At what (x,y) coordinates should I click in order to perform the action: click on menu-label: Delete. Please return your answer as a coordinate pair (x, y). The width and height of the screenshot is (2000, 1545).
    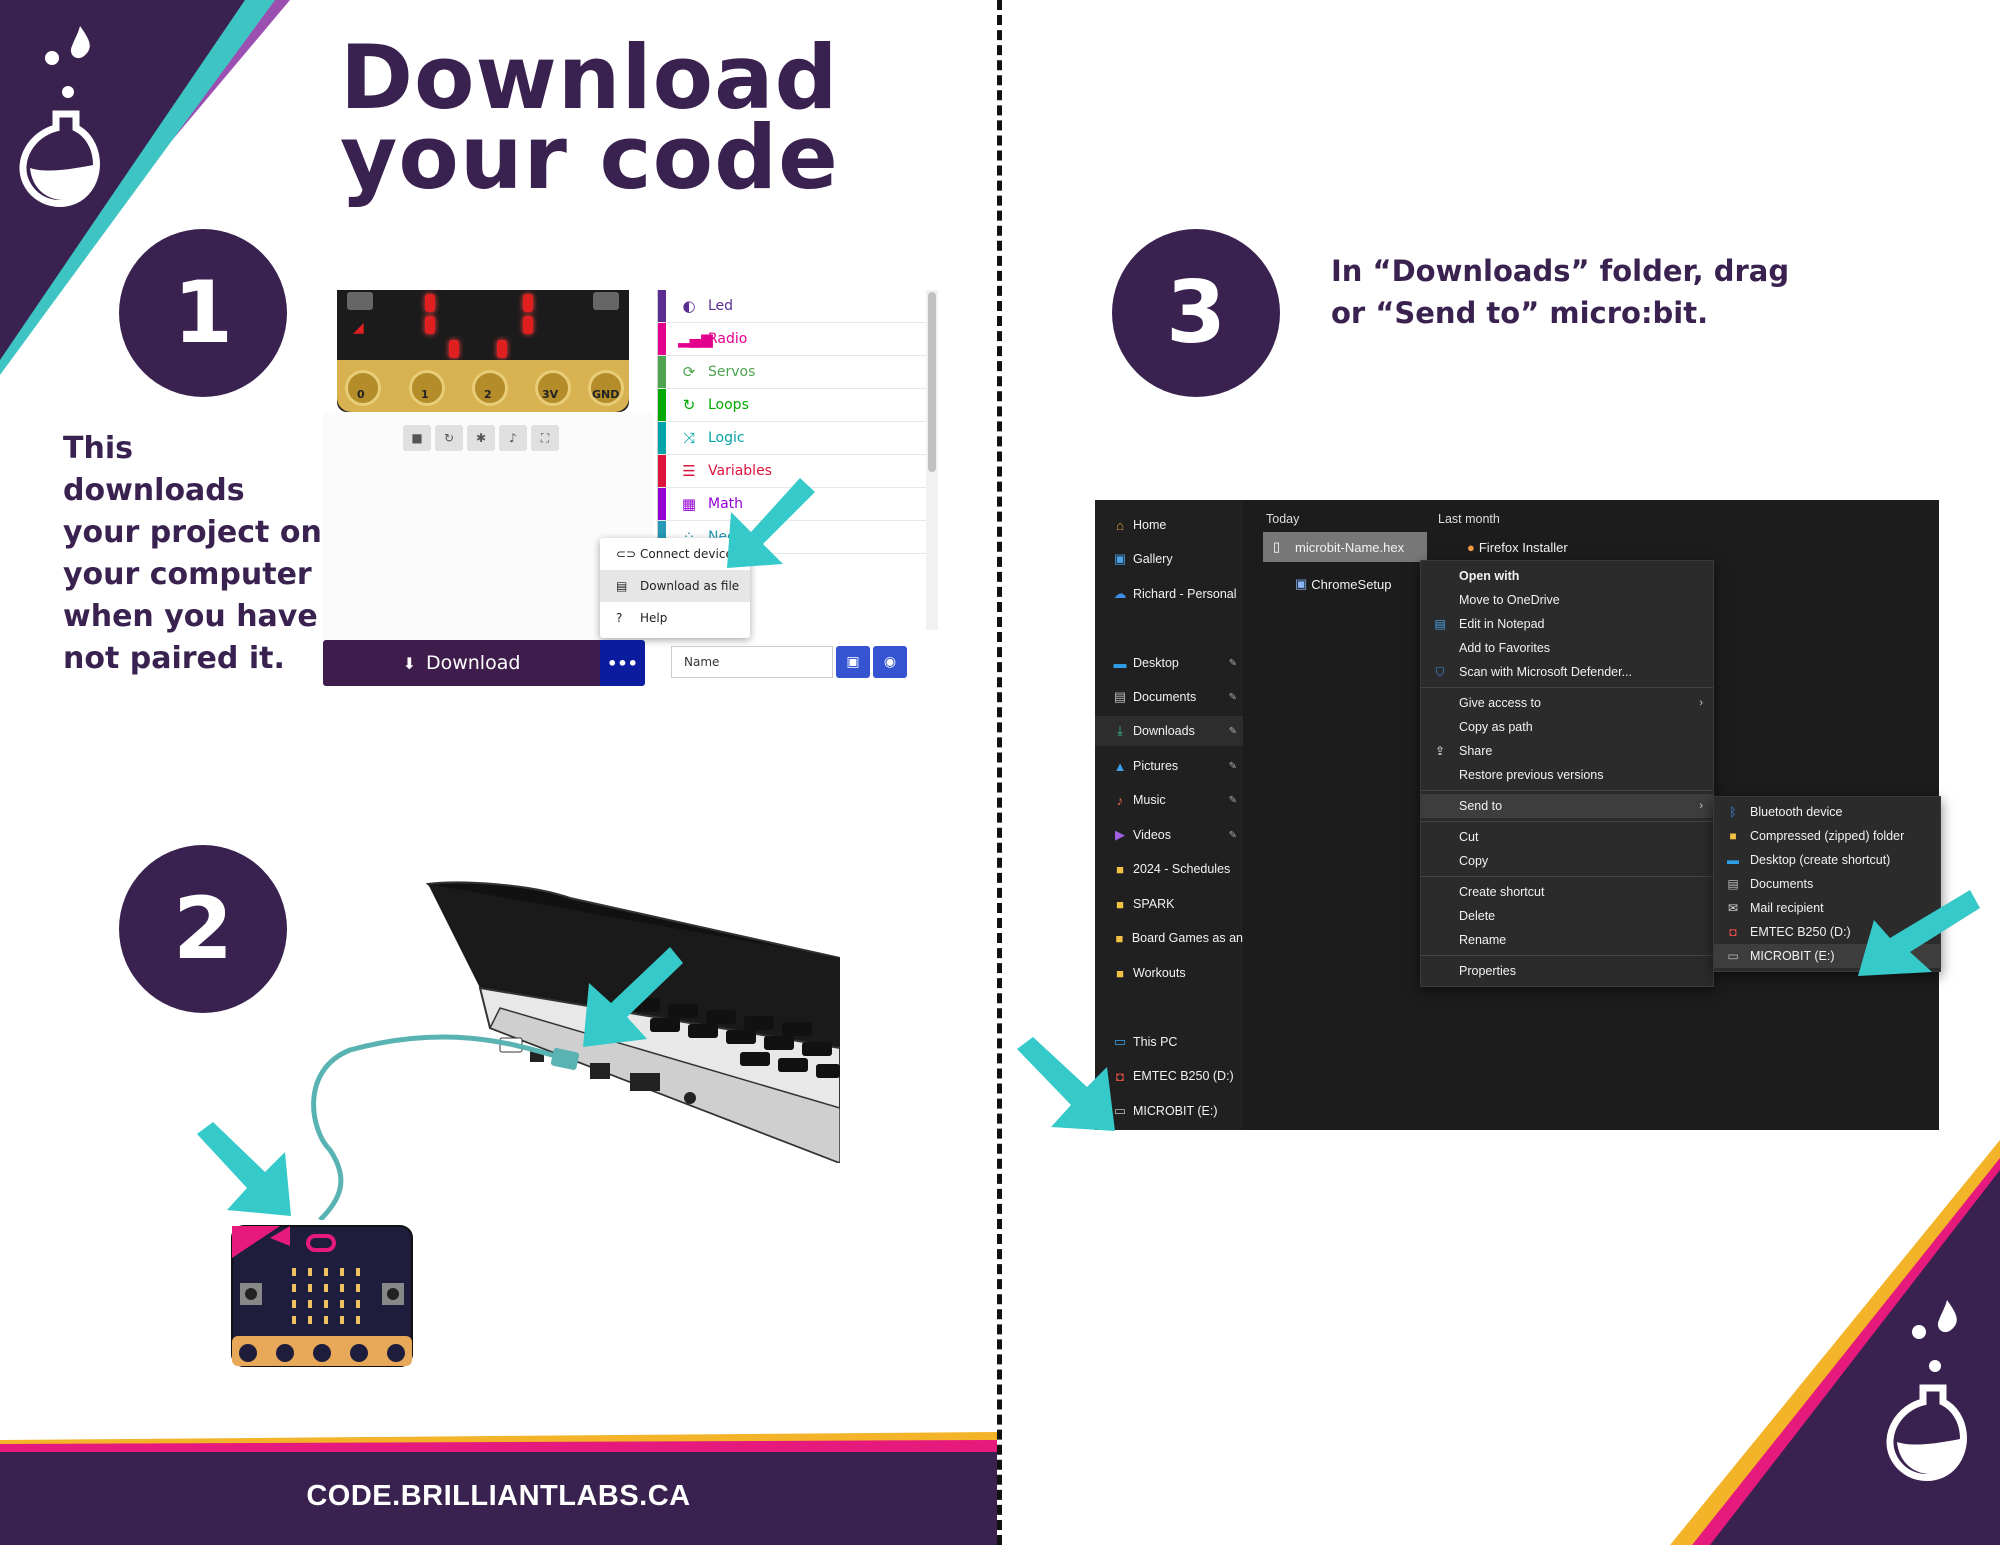
    Looking at the image, I should click on (1477, 916).